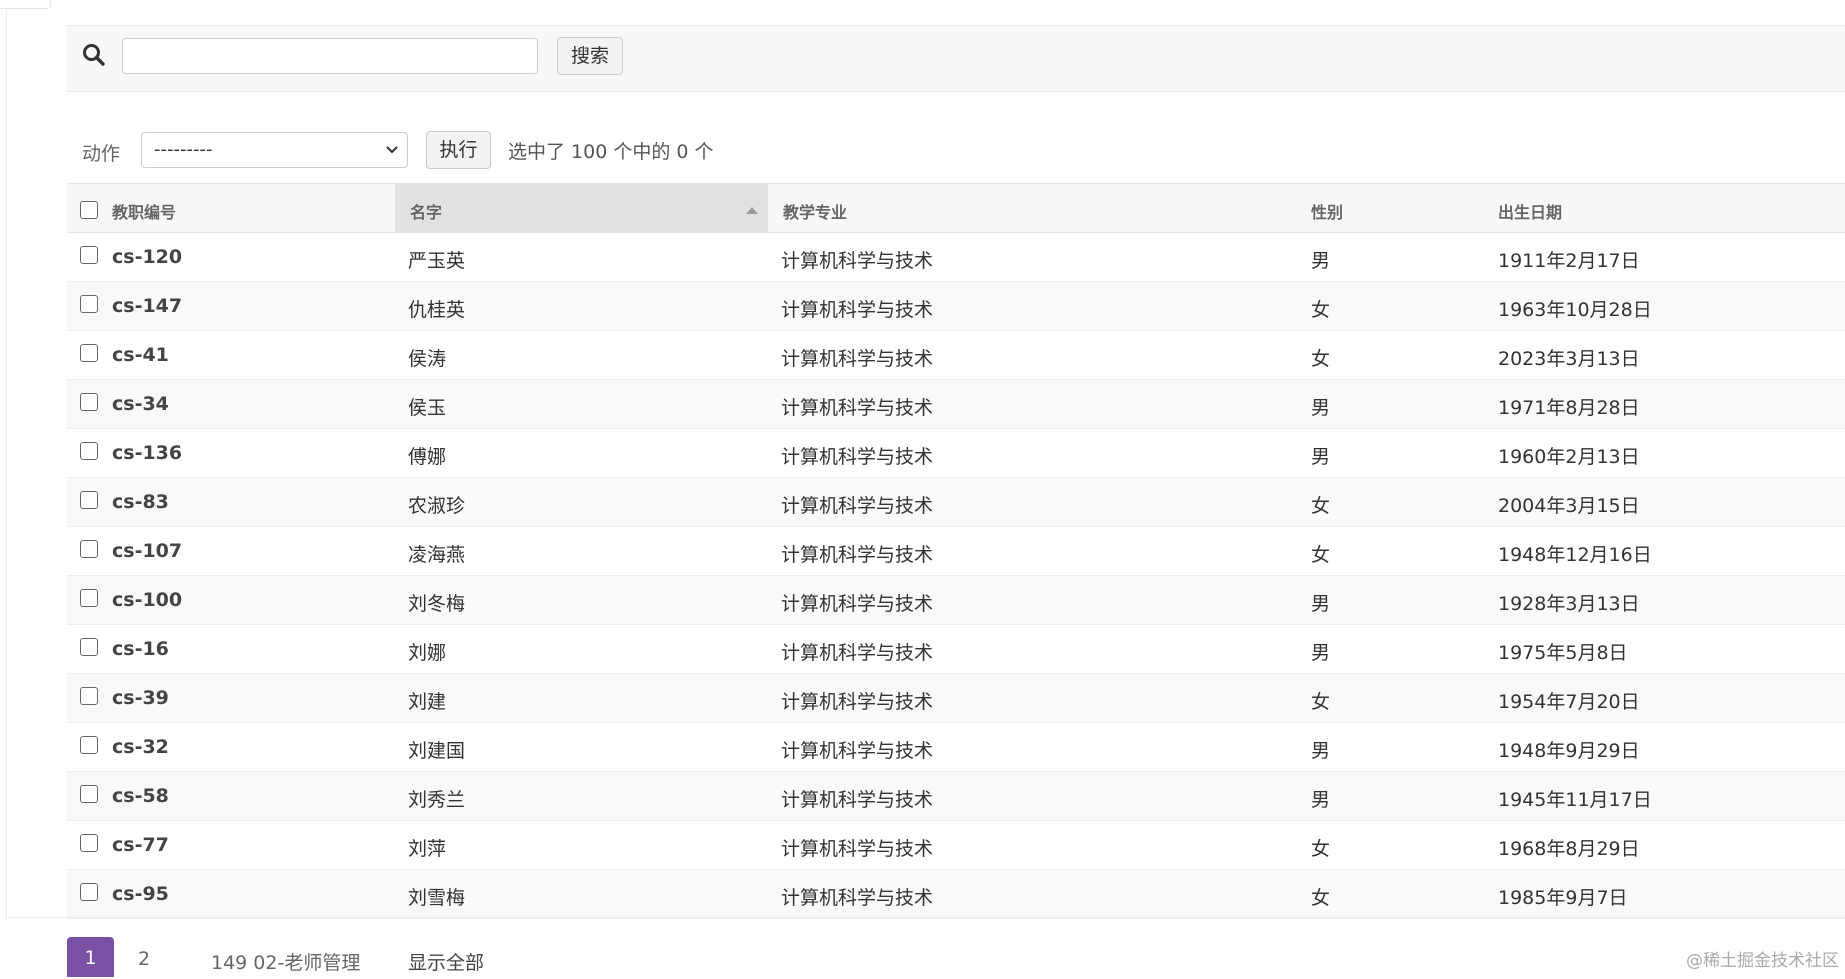  I want to click on teacher-id-link: cs-95, so click(140, 894).